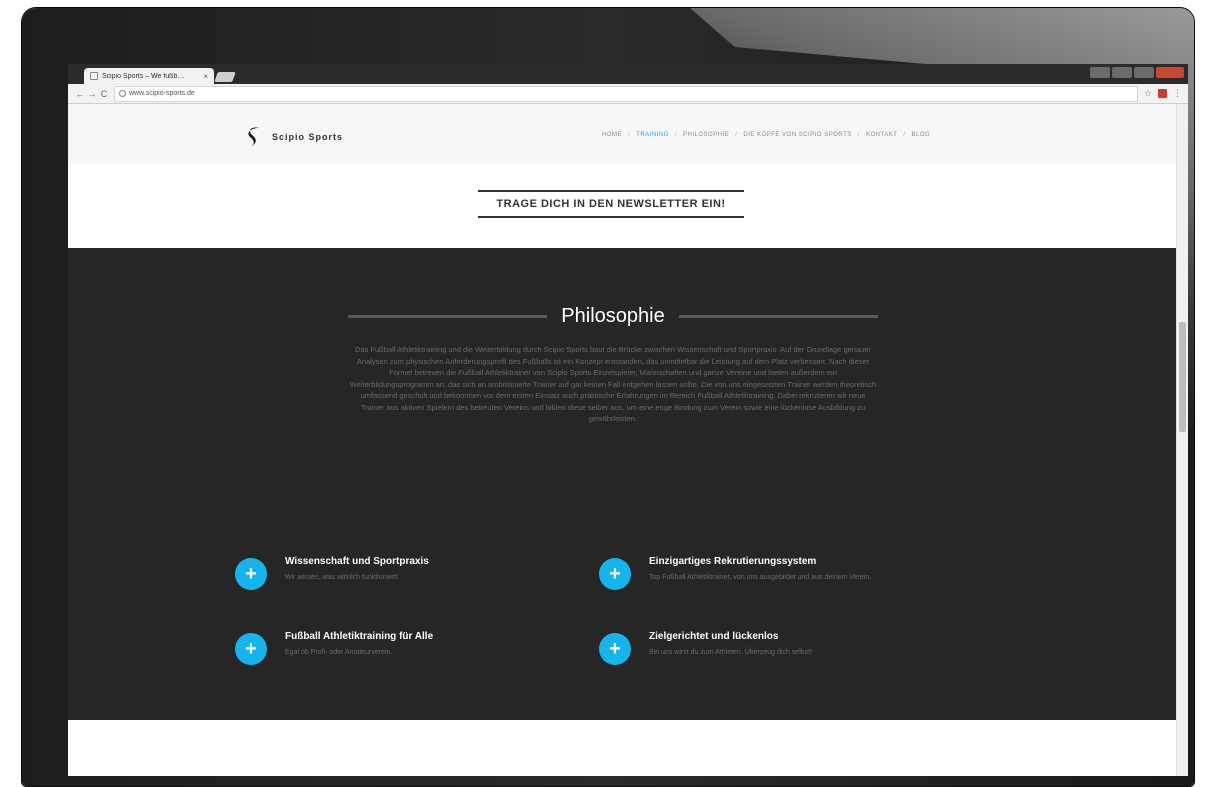  Describe the element at coordinates (706, 135) in the screenshot. I see `nav-item-philosophie: PHILOSOPHIE` at that location.